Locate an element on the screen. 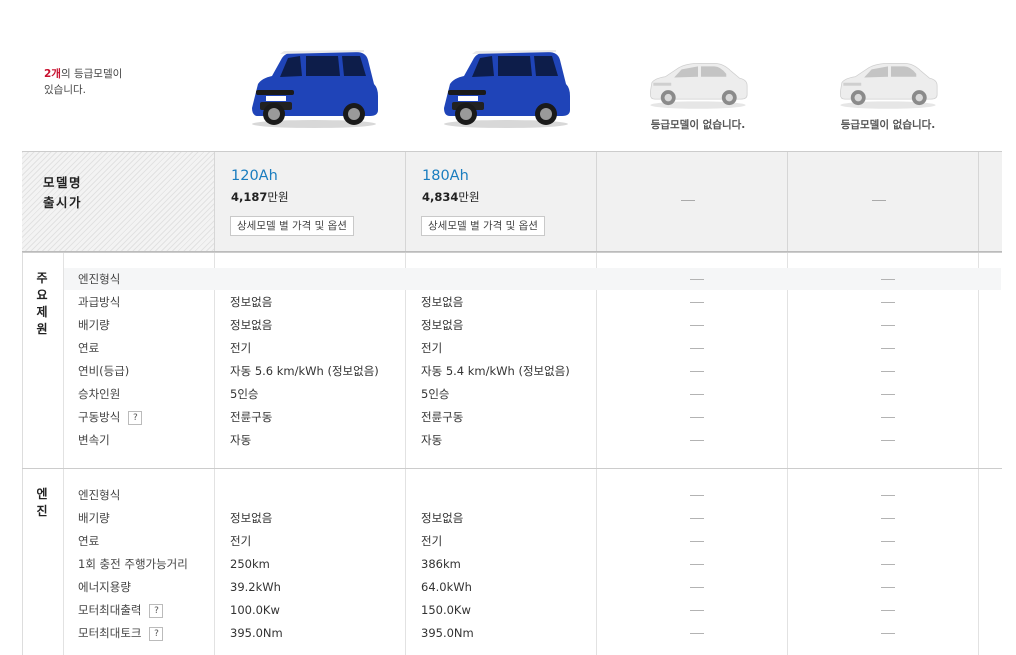 This screenshot has height=655, width=1016. spec-row-label-text: 승차인원 is located at coordinates (99, 394).